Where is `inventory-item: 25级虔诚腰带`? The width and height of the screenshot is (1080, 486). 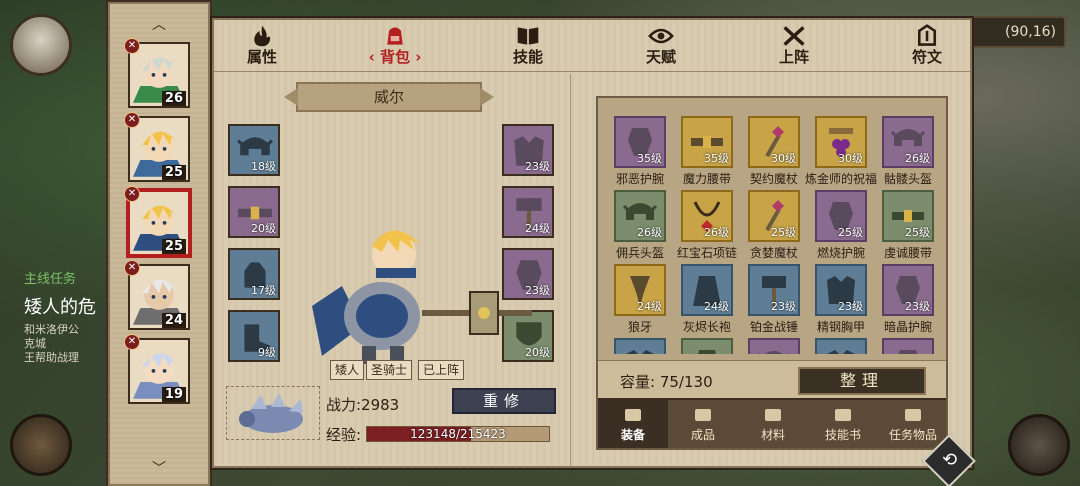 inventory-item: 25级虔诚腰带 is located at coordinates (908, 227).